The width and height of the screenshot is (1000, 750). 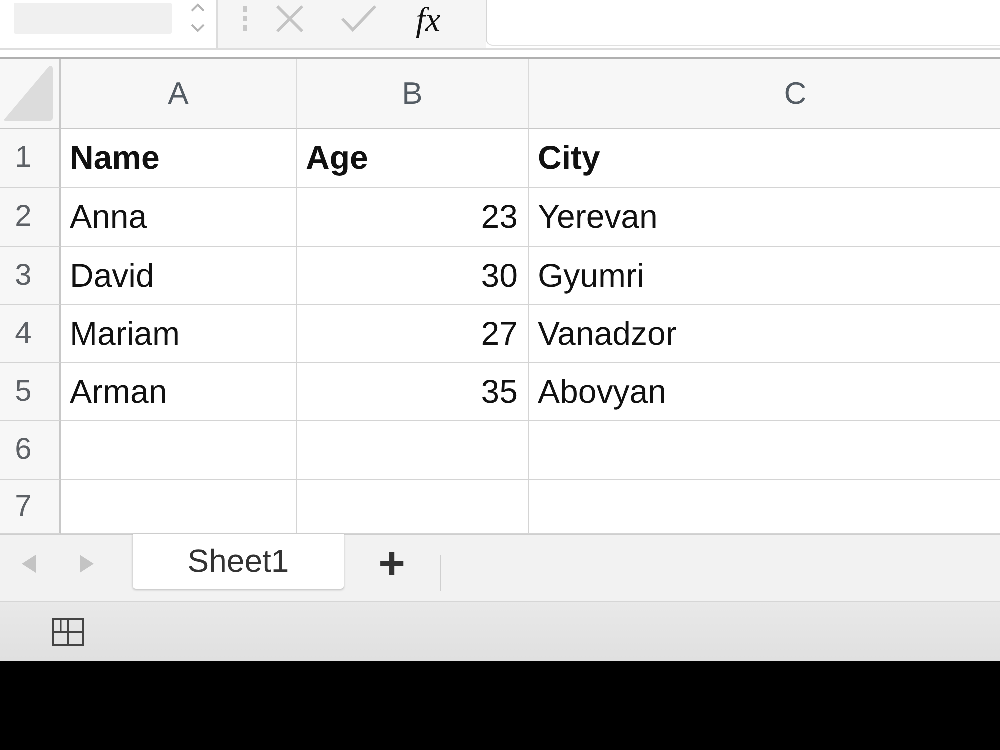 What do you see at coordinates (413, 276) in the screenshot?
I see `table-cell: 30` at bounding box center [413, 276].